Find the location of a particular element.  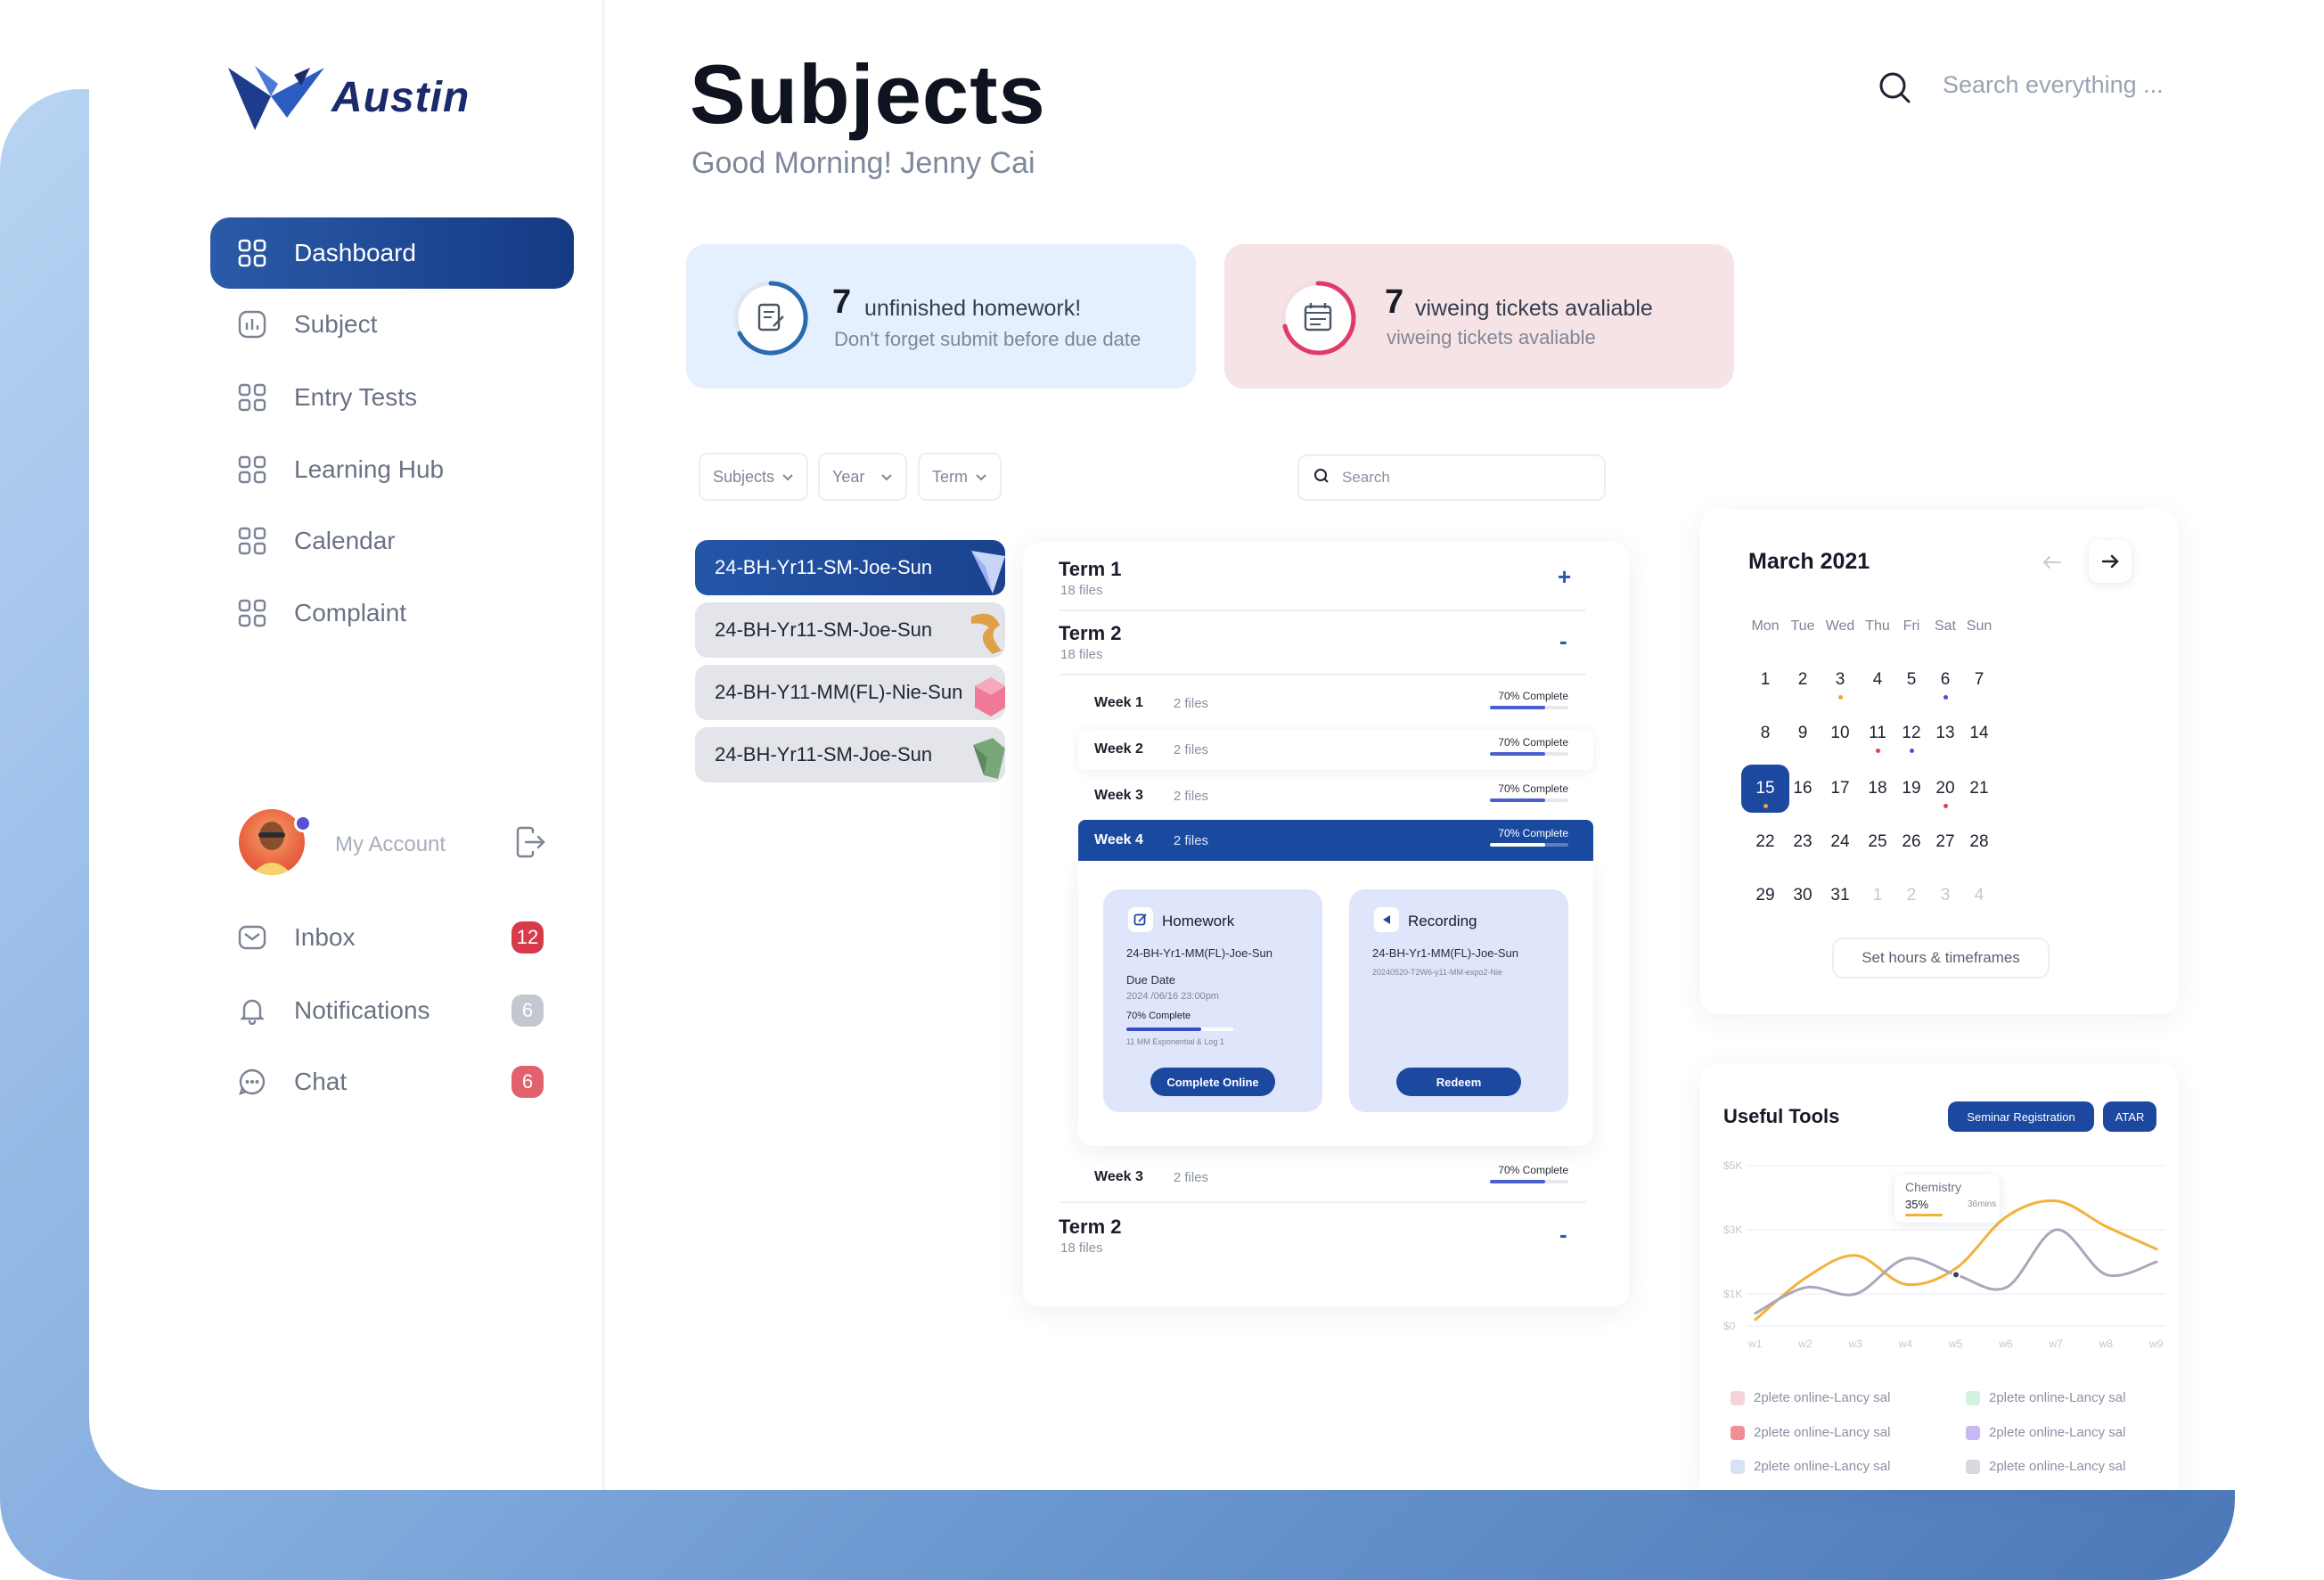

tickets-count: 7 is located at coordinates (1394, 302).